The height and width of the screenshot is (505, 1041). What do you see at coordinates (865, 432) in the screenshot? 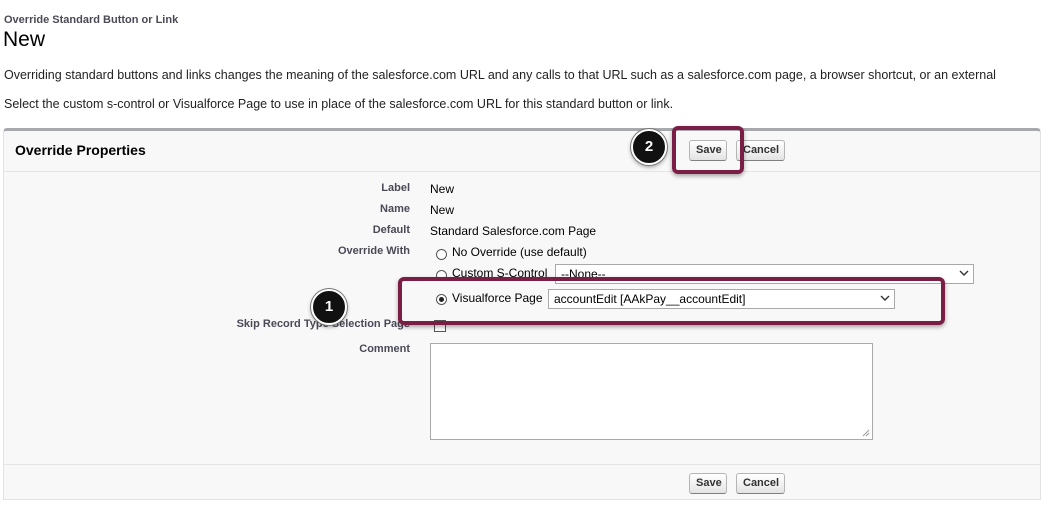
I see `resize-grip-icon` at bounding box center [865, 432].